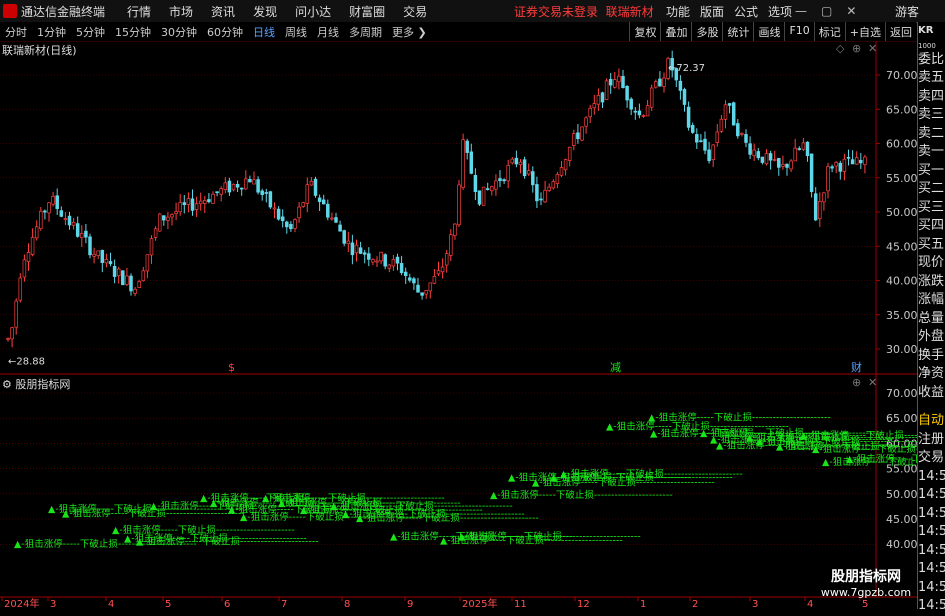  Describe the element at coordinates (264, 32) in the screenshot. I see `period-daily: 日线` at that location.